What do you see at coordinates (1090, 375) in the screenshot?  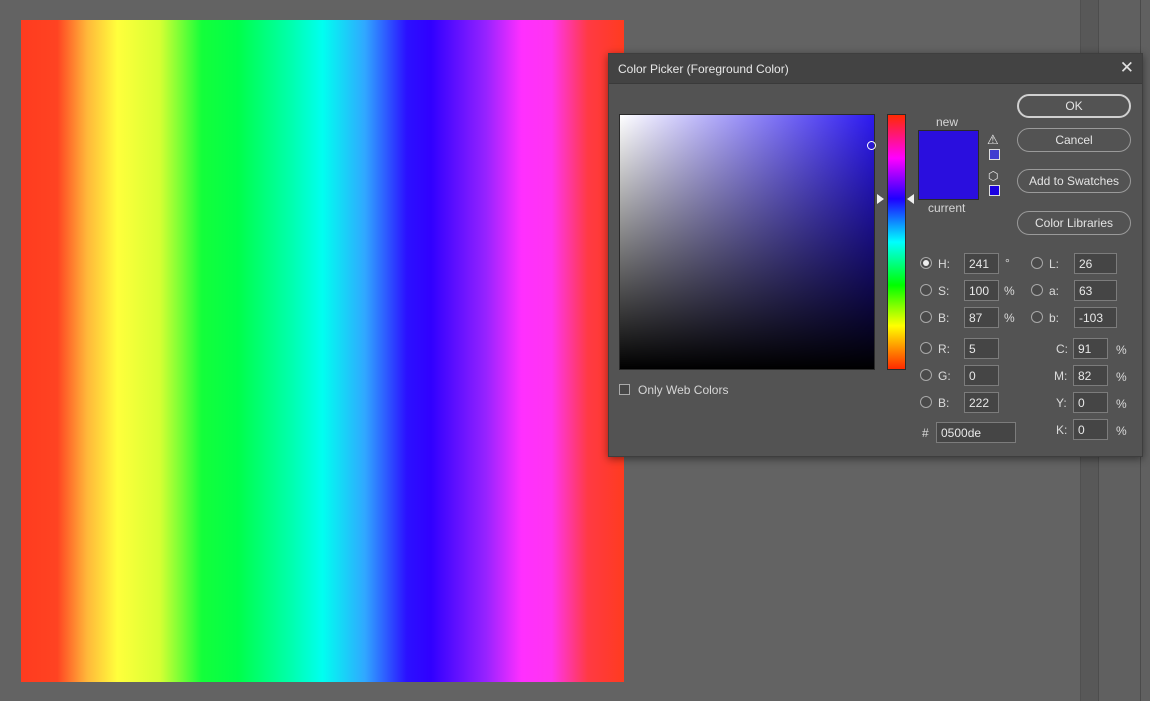 I see `magenta-input` at bounding box center [1090, 375].